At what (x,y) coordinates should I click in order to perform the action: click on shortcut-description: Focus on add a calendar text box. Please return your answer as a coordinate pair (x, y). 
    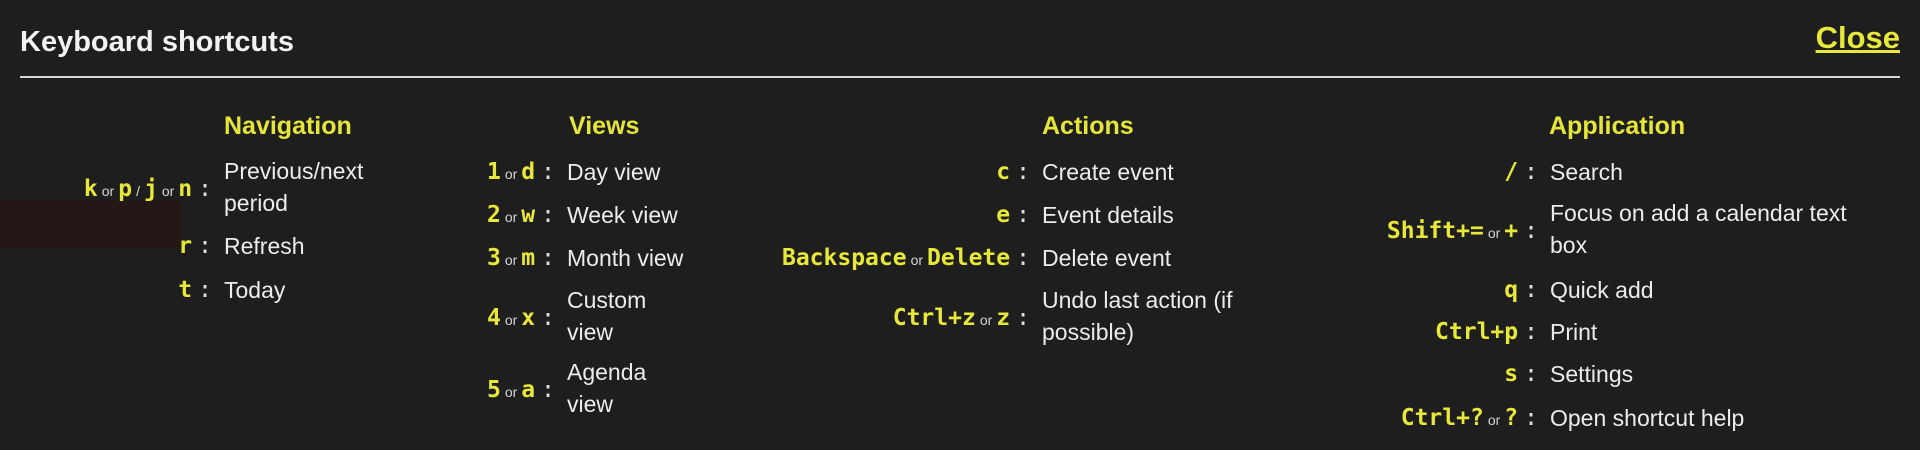
    Looking at the image, I should click on (1698, 229).